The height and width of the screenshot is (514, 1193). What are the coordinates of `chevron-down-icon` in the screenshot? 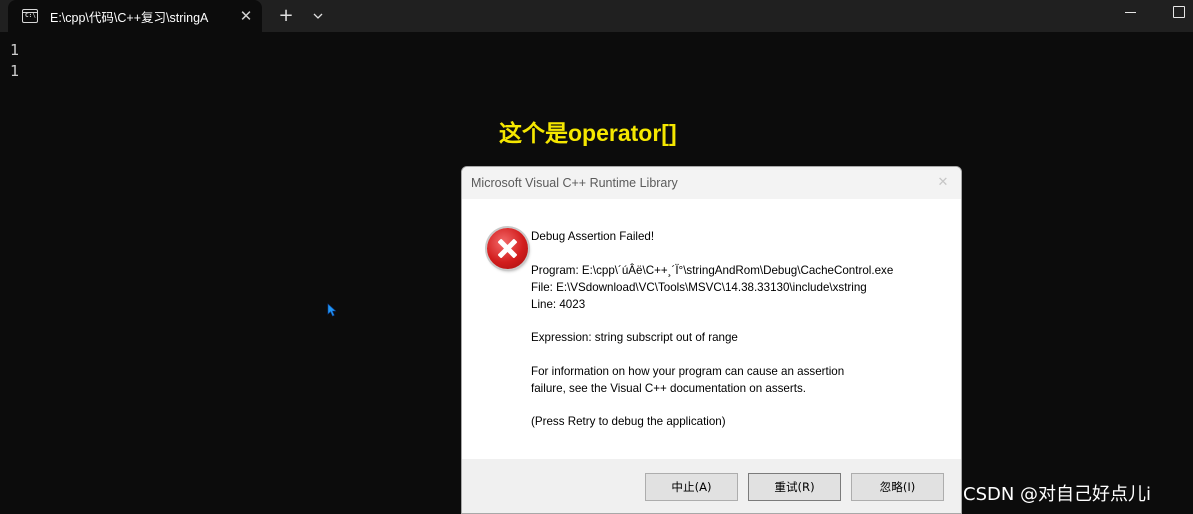 It's located at (318, 16).